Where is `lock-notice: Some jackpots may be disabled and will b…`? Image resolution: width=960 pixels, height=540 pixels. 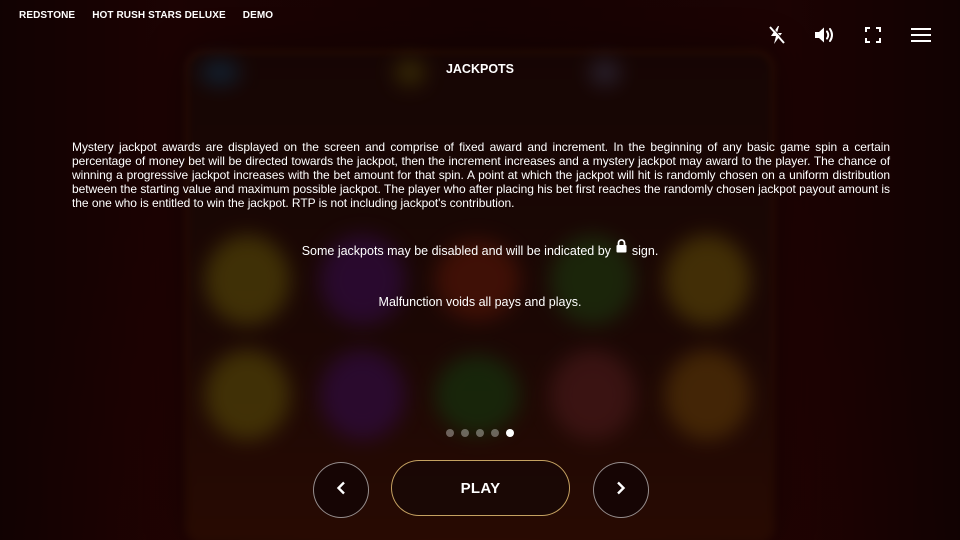
lock-notice: Some jackpots may be disabled and will b… is located at coordinates (480, 248).